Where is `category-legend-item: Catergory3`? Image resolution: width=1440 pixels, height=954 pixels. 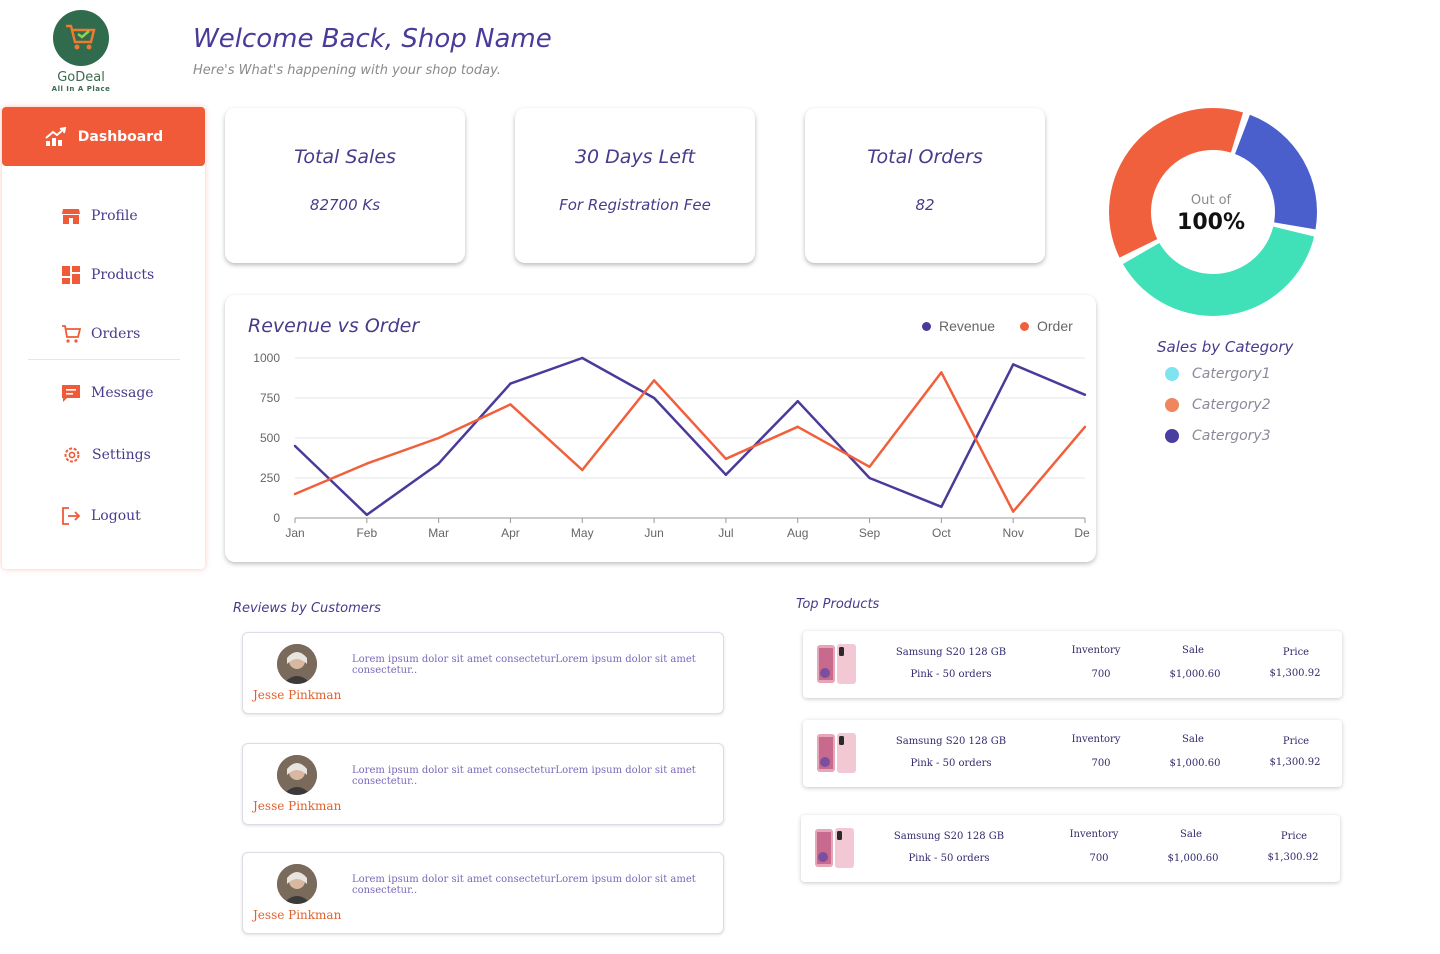 category-legend-item: Catergory3 is located at coordinates (1218, 436).